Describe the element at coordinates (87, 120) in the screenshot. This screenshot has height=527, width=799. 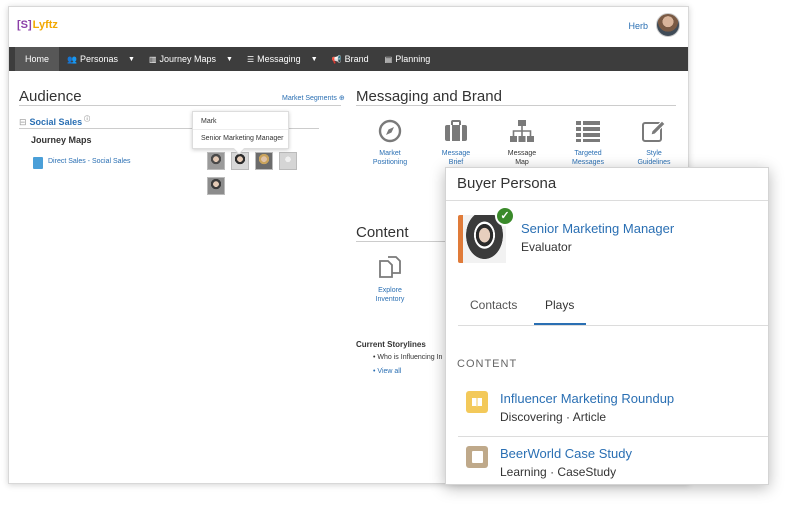
I see `info-icon: ⓘ` at that location.